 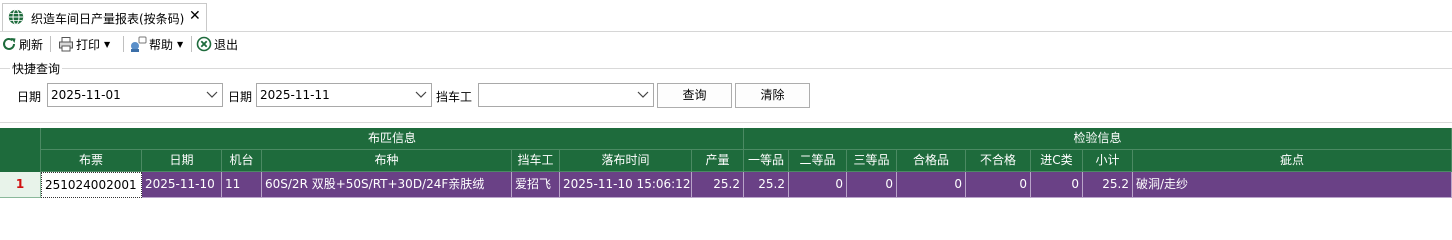 I want to click on cell-unqualified: 0, so click(x=998, y=185).